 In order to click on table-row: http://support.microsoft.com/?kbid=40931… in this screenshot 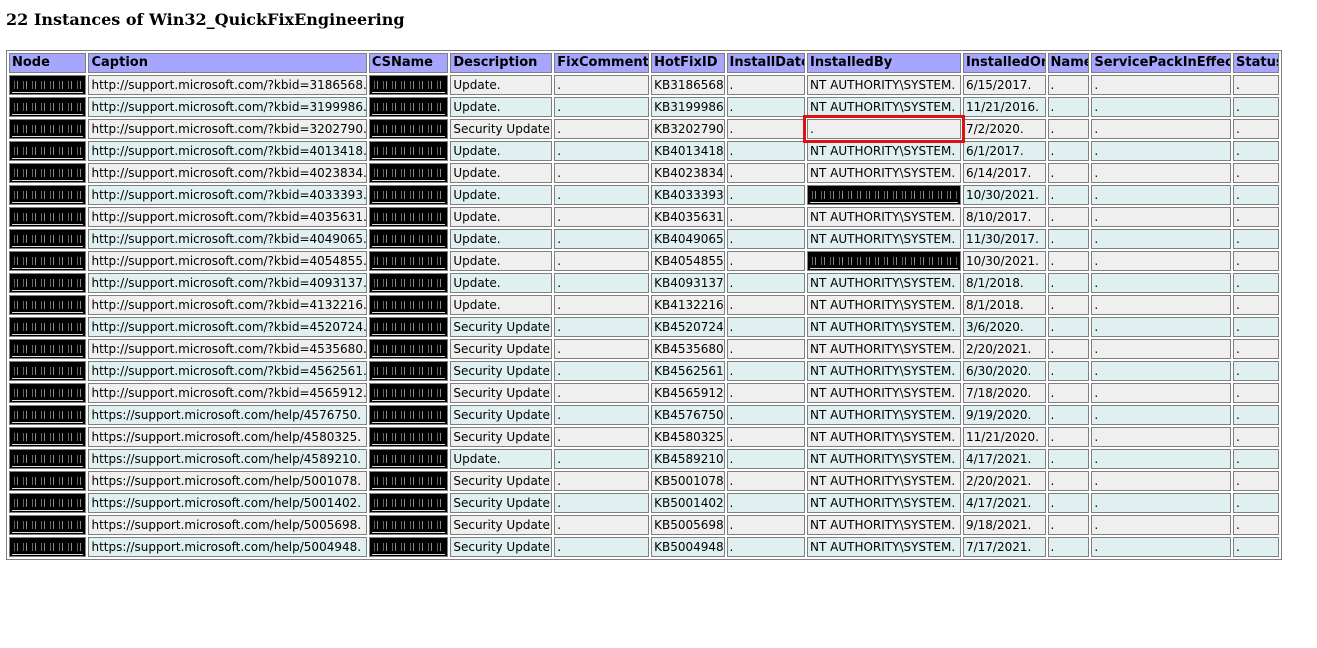, I will do `click(644, 283)`.